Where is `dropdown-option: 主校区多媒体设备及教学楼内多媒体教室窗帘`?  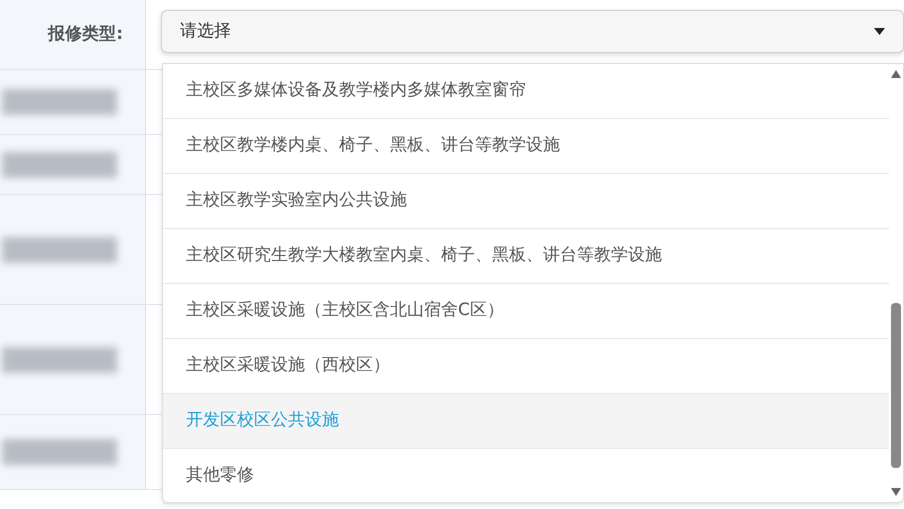
dropdown-option: 主校区多媒体设备及教学楼内多媒体教室窗帘 is located at coordinates (526, 91).